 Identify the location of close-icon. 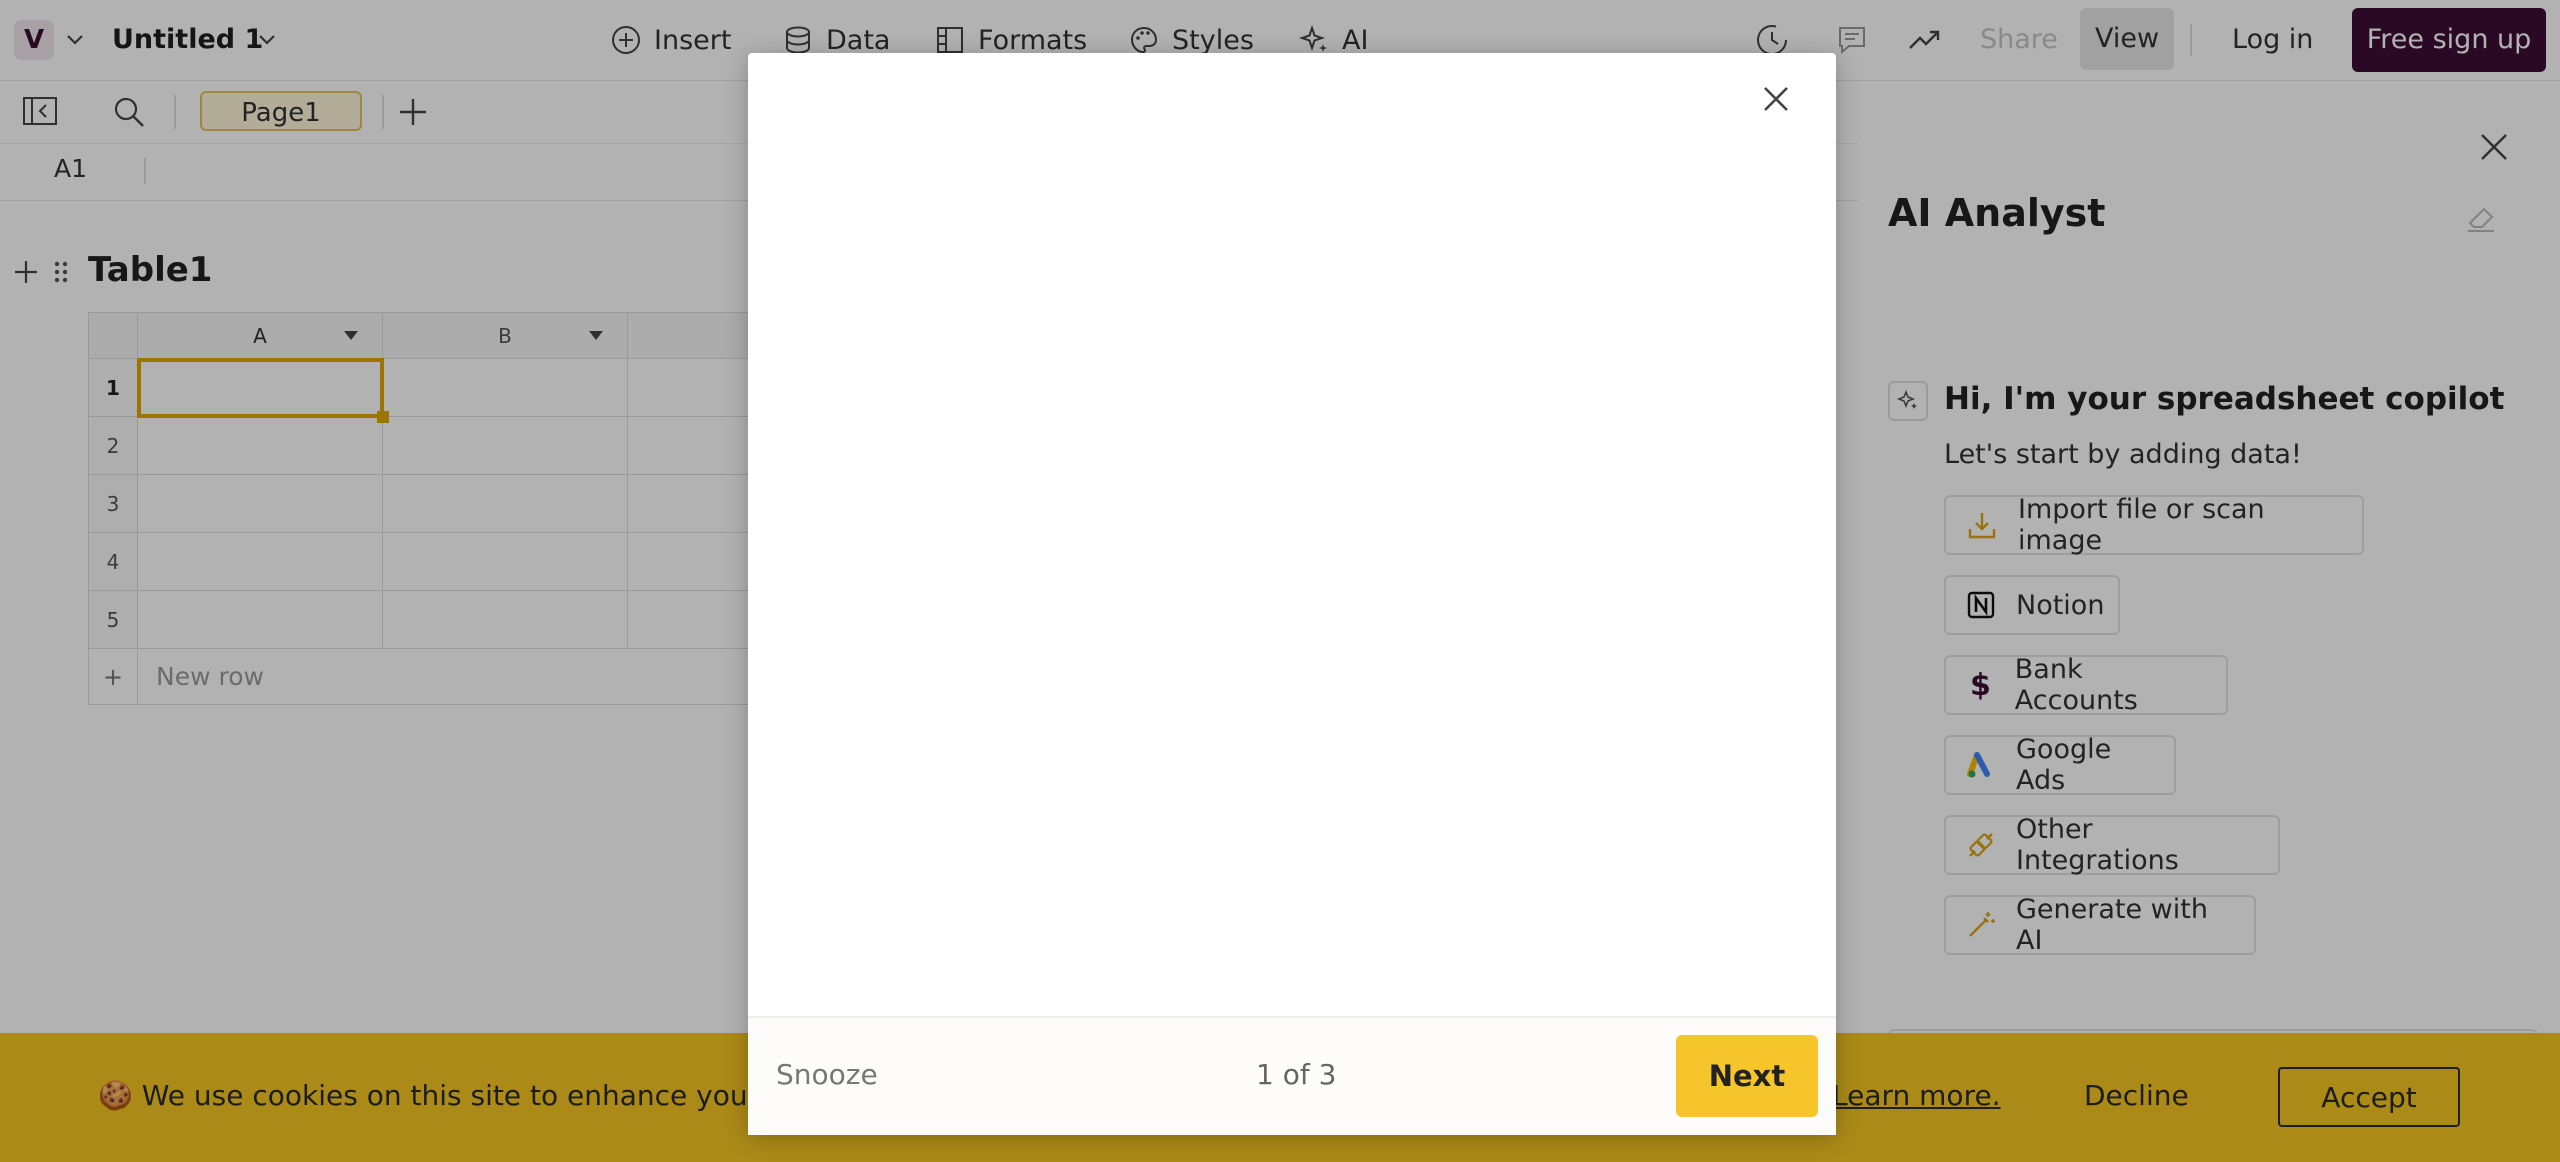
(1776, 99).